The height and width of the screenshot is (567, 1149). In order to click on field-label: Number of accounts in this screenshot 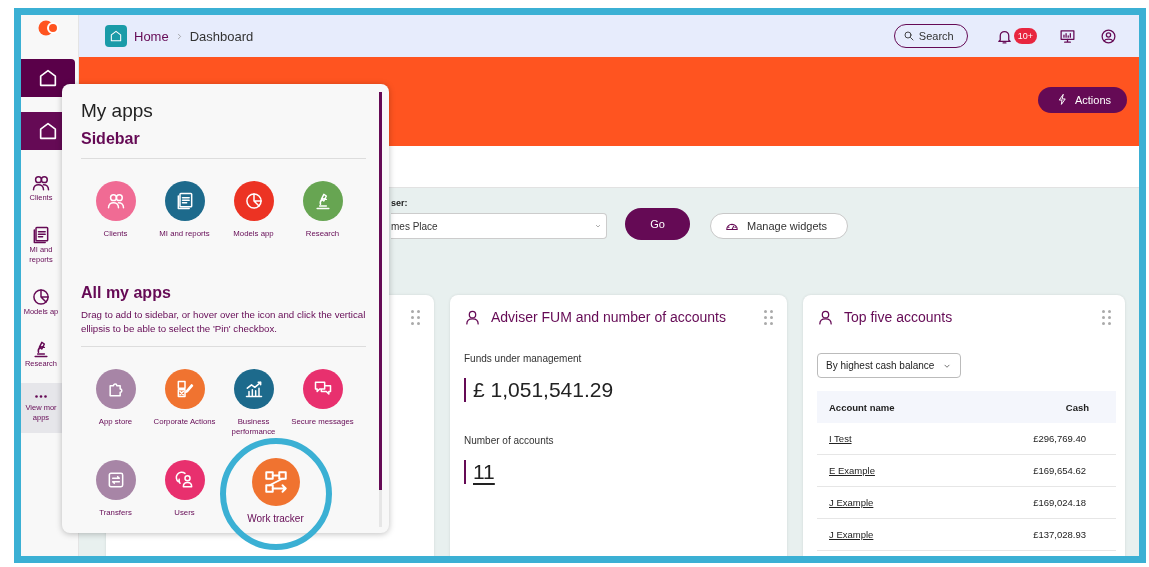, I will do `click(509, 440)`.